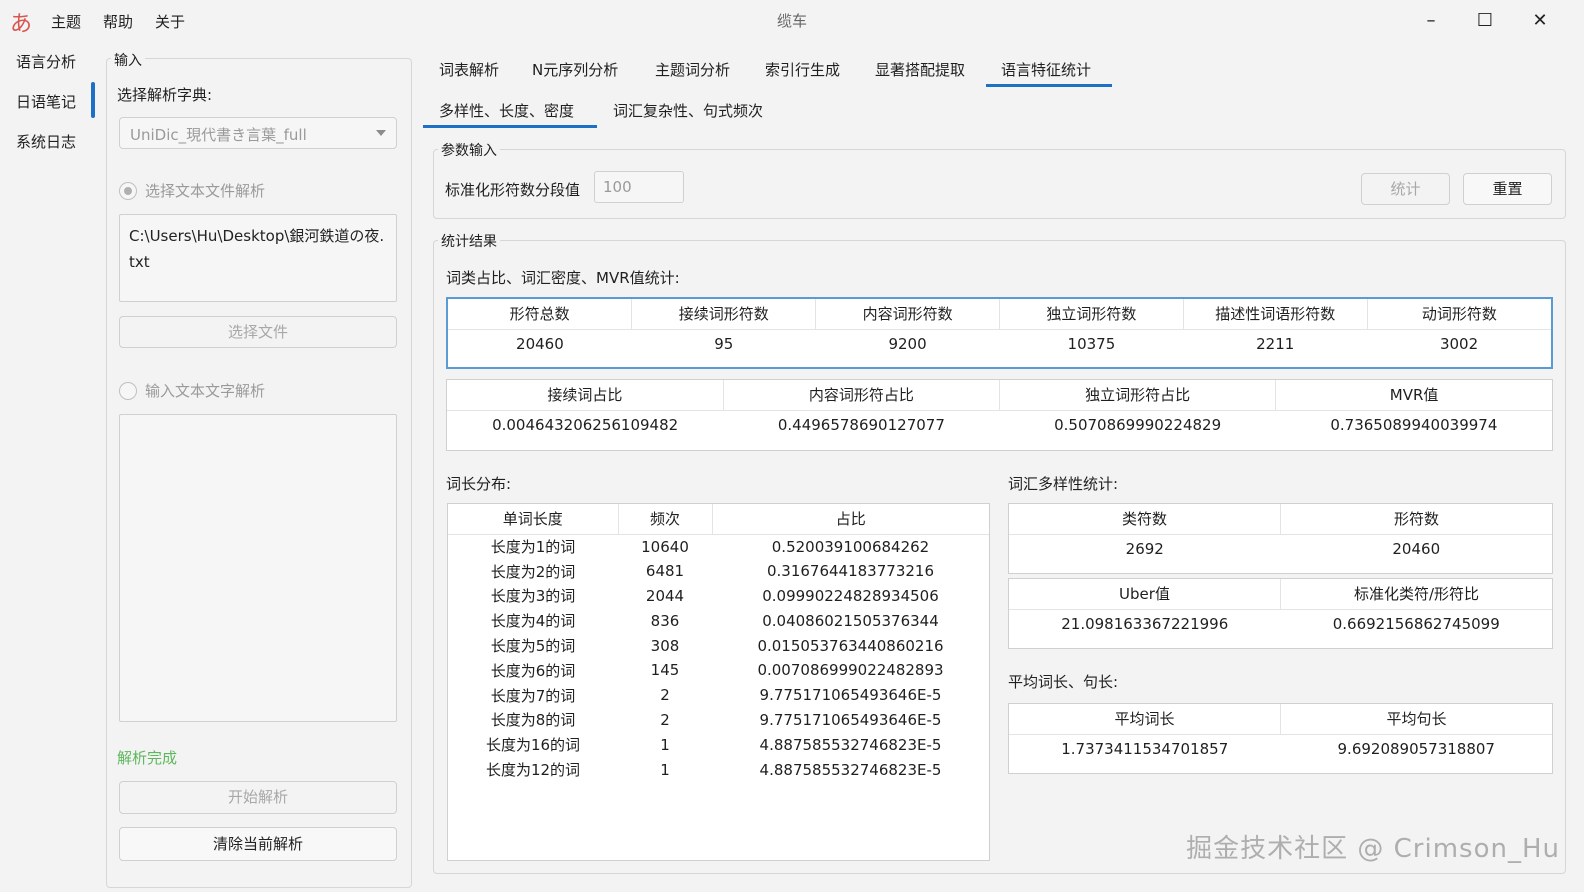 Image resolution: width=1584 pixels, height=892 pixels. What do you see at coordinates (381, 133) in the screenshot?
I see `chevron-down-icon` at bounding box center [381, 133].